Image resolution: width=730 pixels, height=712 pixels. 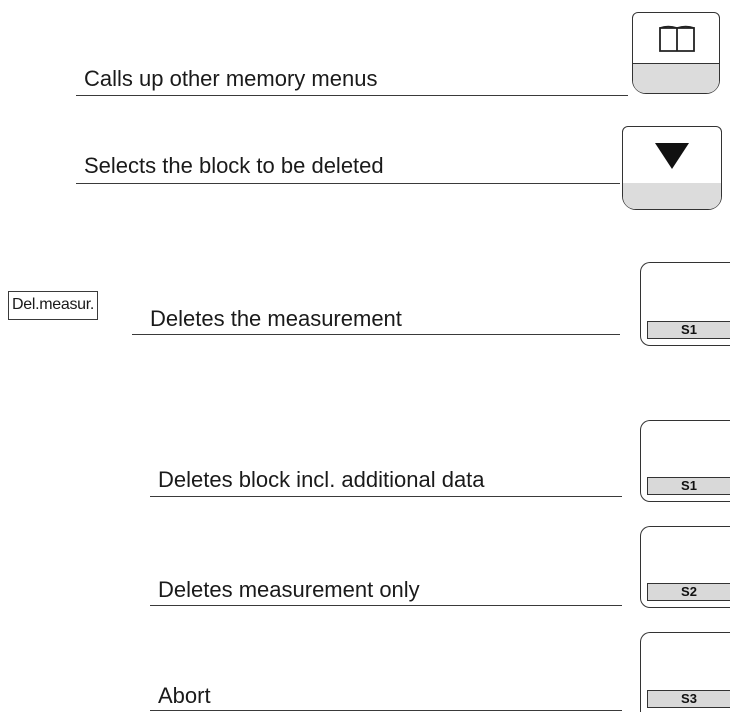 What do you see at coordinates (688, 486) in the screenshot?
I see `softkey-s1-label: S1` at bounding box center [688, 486].